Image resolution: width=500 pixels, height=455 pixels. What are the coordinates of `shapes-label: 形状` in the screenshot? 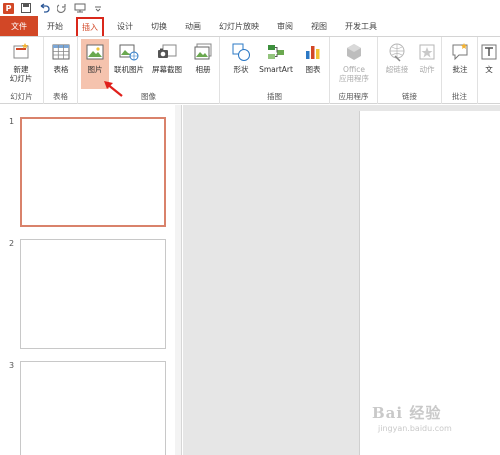 It's located at (241, 69).